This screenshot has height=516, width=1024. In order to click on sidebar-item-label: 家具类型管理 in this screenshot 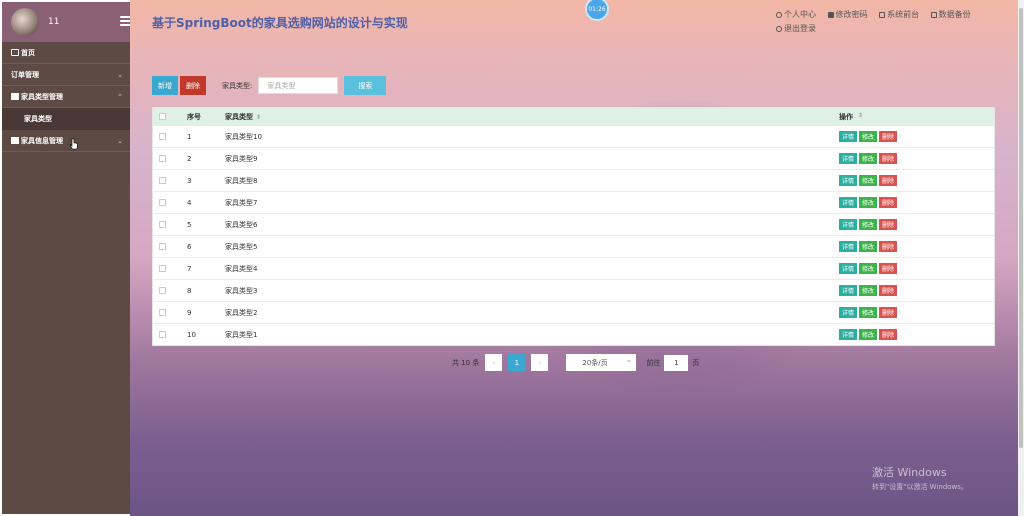, I will do `click(42, 96)`.